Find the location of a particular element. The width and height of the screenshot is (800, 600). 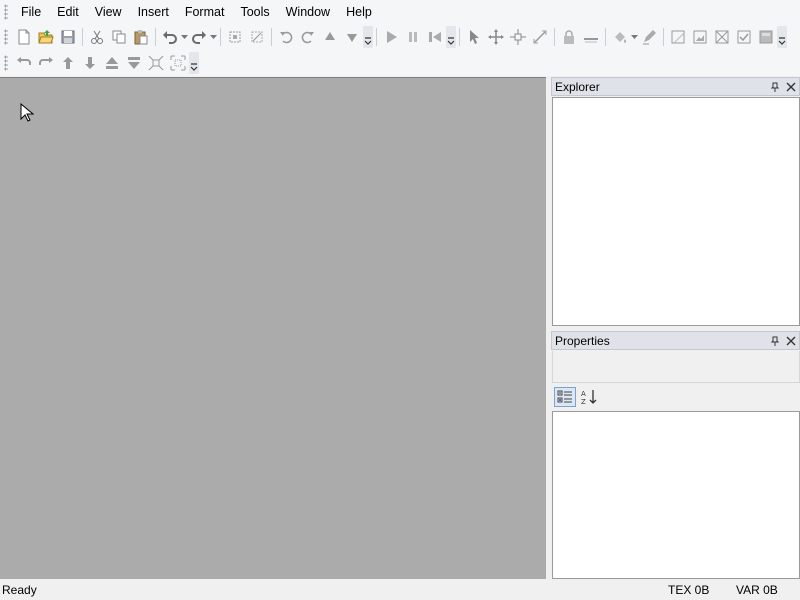

menubar-grip is located at coordinates (6, 12).